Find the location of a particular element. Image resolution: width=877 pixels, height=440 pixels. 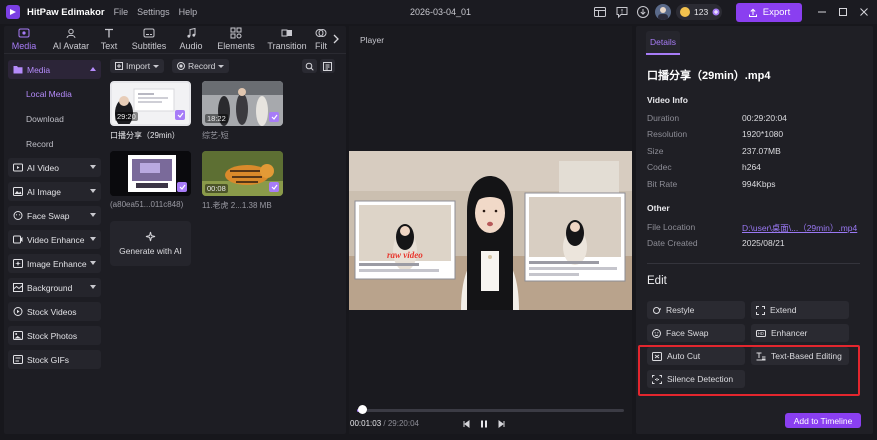

media-name: (a80ea51...011c848) is located at coordinates (147, 204).